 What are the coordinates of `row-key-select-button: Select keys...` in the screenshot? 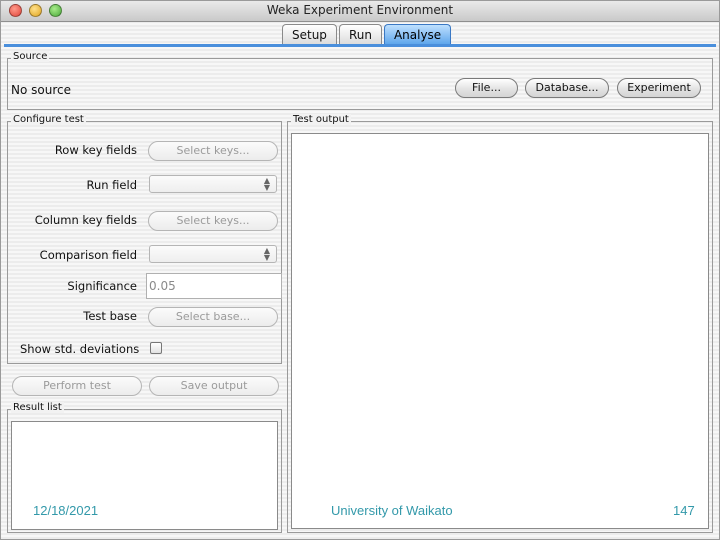 It's located at (213, 151).